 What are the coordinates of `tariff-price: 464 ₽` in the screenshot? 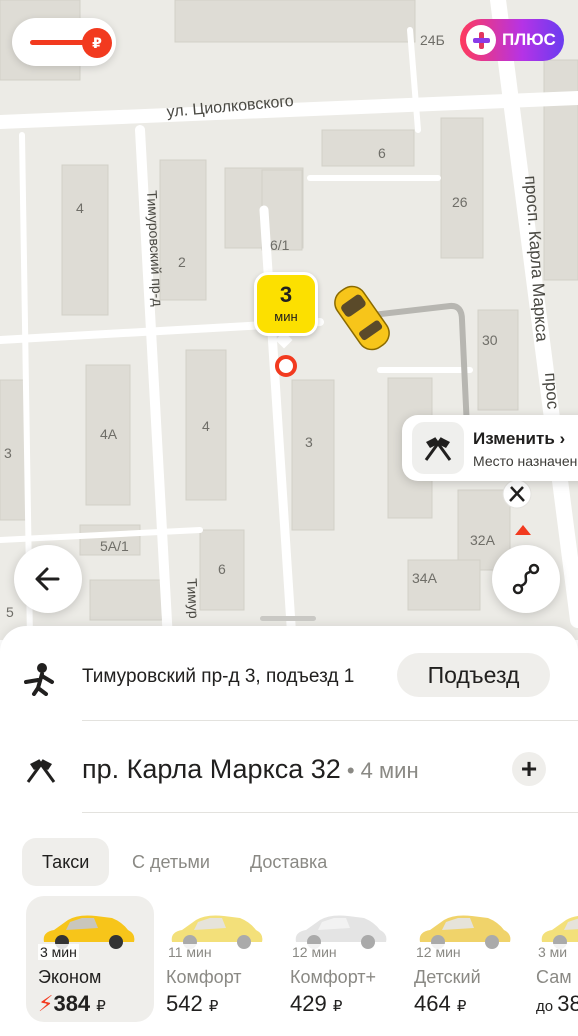 It's located at (440, 1003).